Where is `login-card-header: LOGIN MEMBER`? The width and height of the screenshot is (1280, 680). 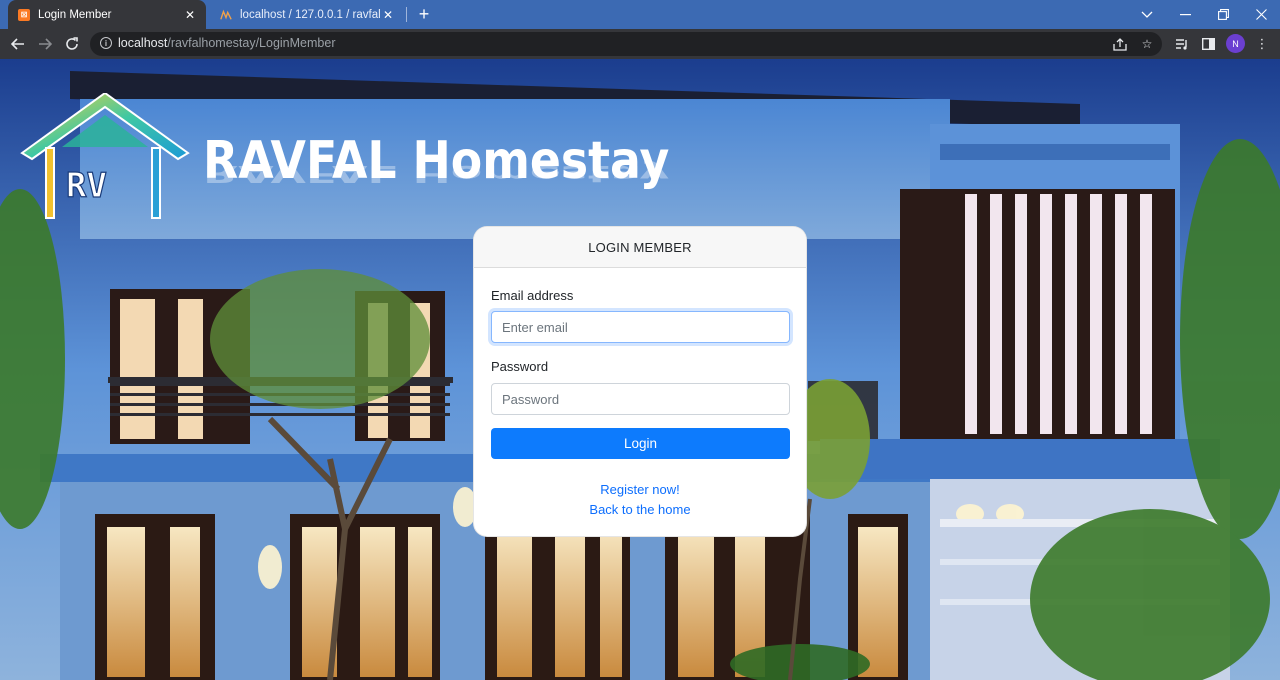
login-card-header: LOGIN MEMBER is located at coordinates (640, 247).